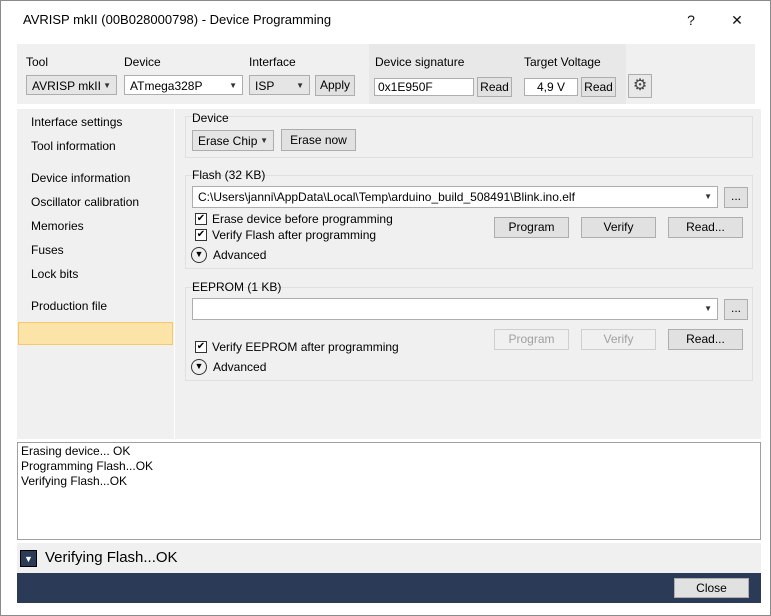 This screenshot has width=771, height=616. What do you see at coordinates (199, 367) in the screenshot?
I see `eeprom-advanced-expand-icon: ▼` at bounding box center [199, 367].